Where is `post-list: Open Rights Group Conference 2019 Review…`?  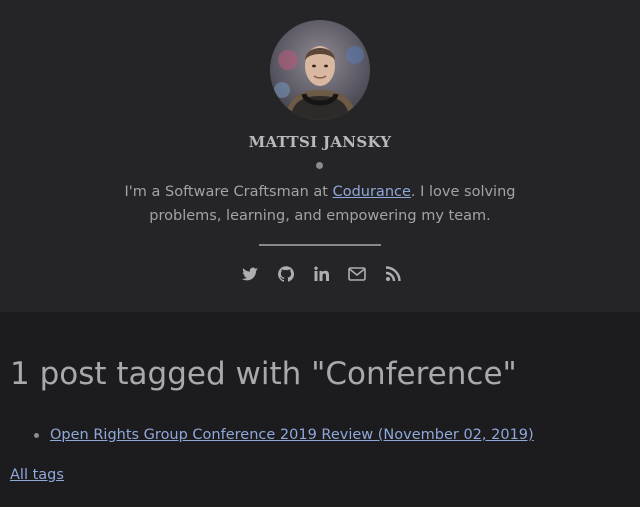
post-list: Open Rights Group Conference 2019 Review… is located at coordinates (272, 435).